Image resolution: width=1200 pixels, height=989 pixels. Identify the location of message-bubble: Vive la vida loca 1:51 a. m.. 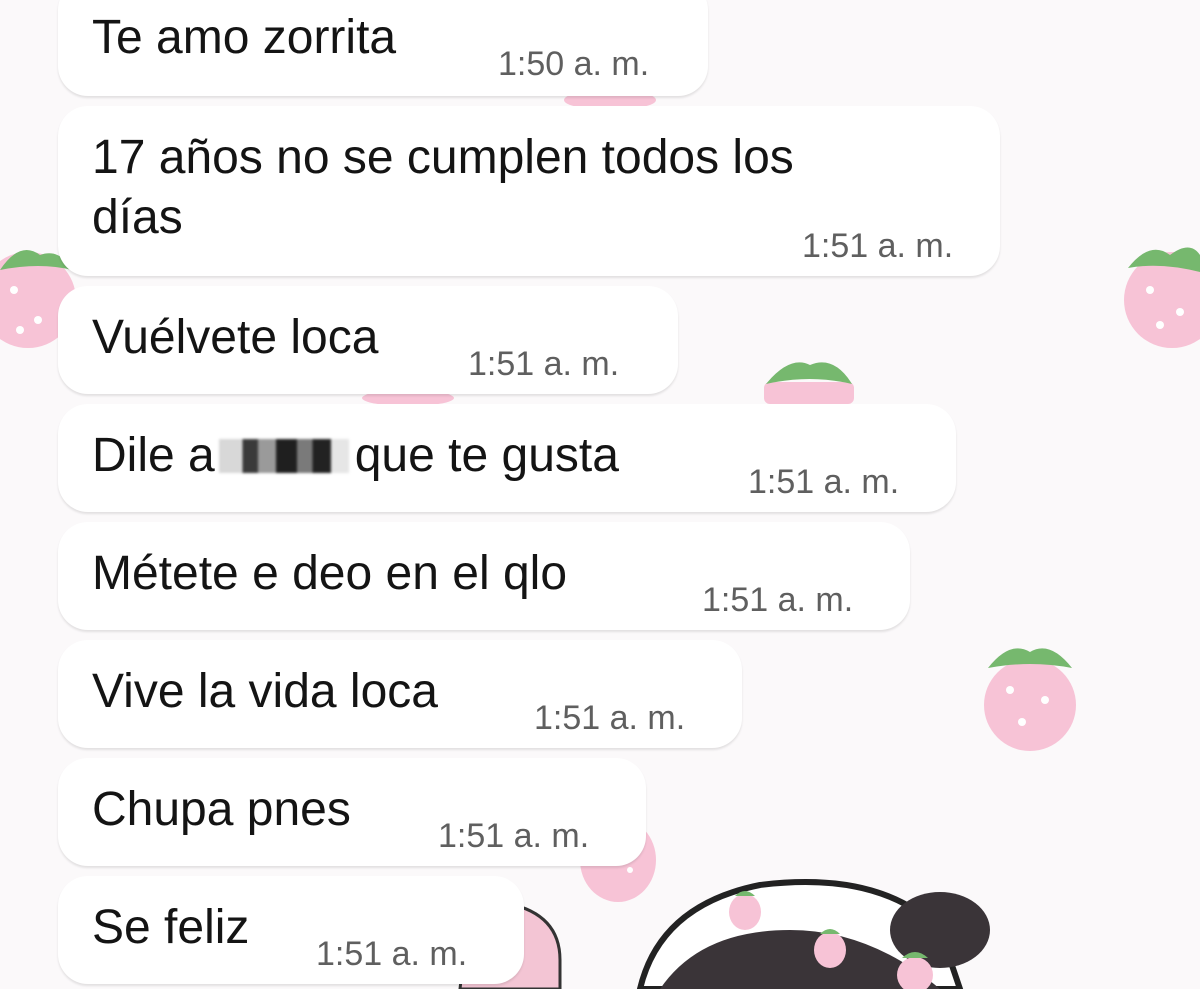
(400, 694).